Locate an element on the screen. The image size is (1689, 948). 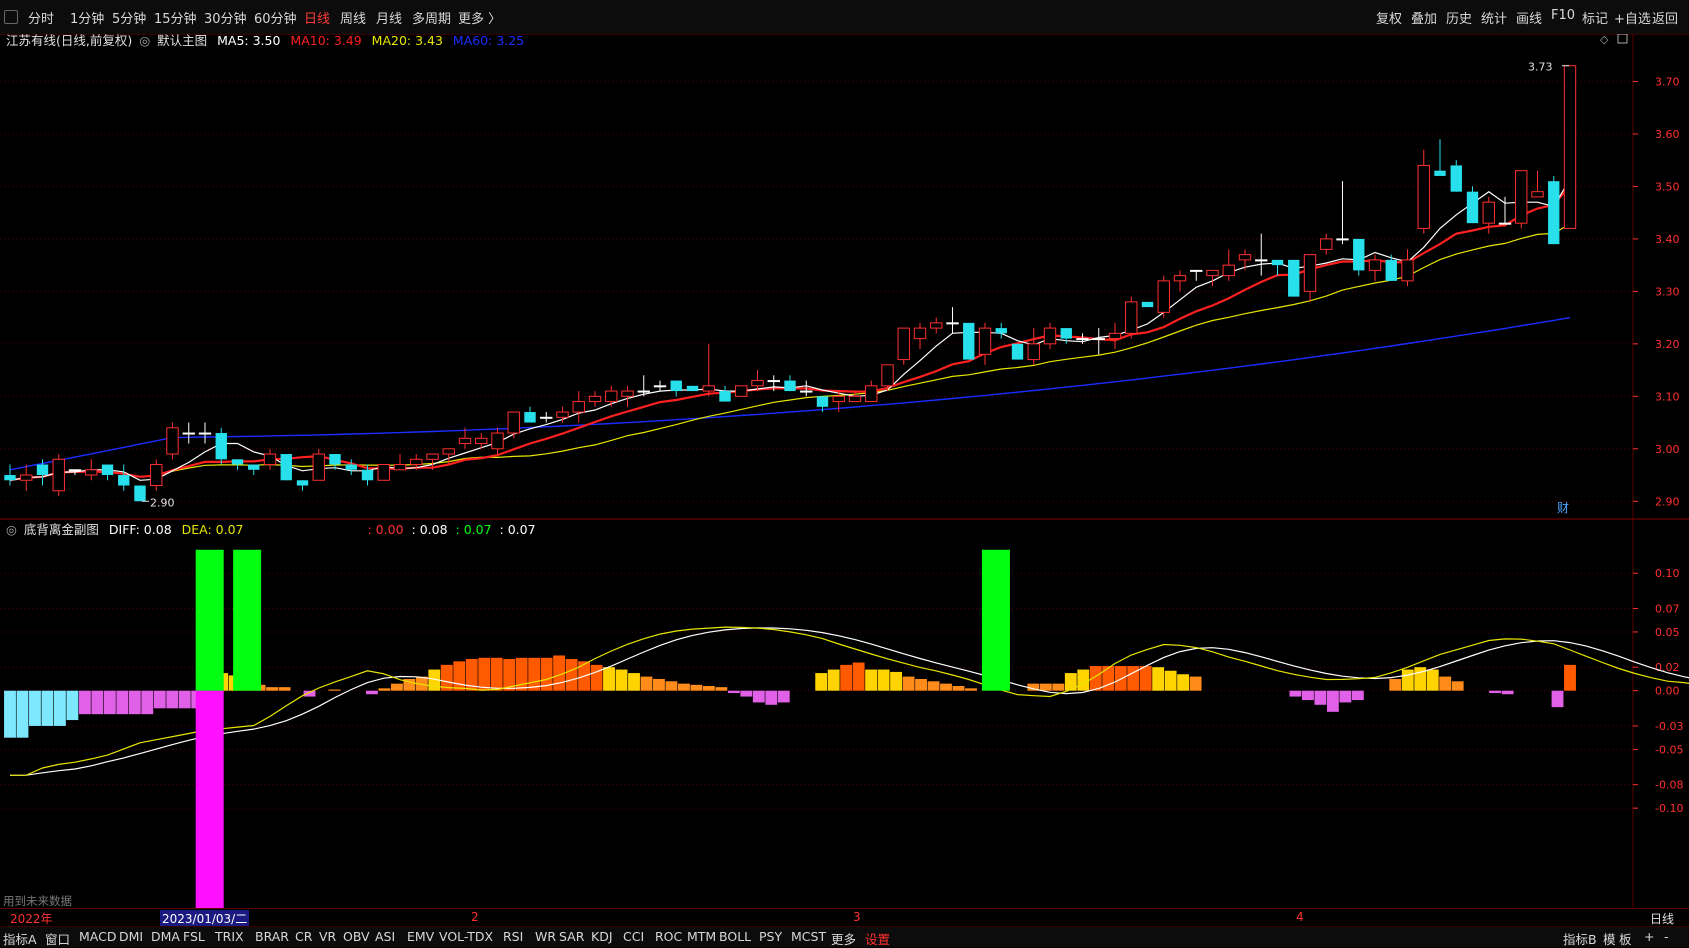
period-tab: 60分钟 is located at coordinates (275, 17).